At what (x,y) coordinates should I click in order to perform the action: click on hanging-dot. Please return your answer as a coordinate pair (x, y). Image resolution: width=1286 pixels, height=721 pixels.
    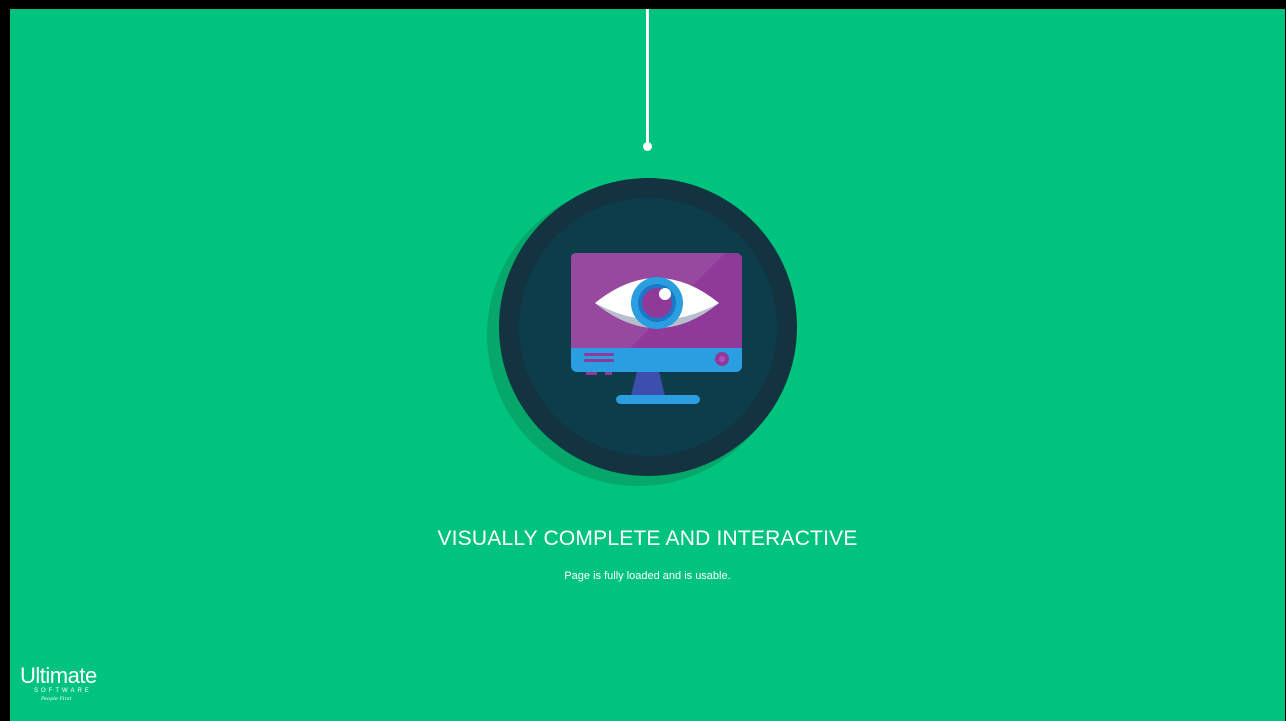
    Looking at the image, I should click on (647, 146).